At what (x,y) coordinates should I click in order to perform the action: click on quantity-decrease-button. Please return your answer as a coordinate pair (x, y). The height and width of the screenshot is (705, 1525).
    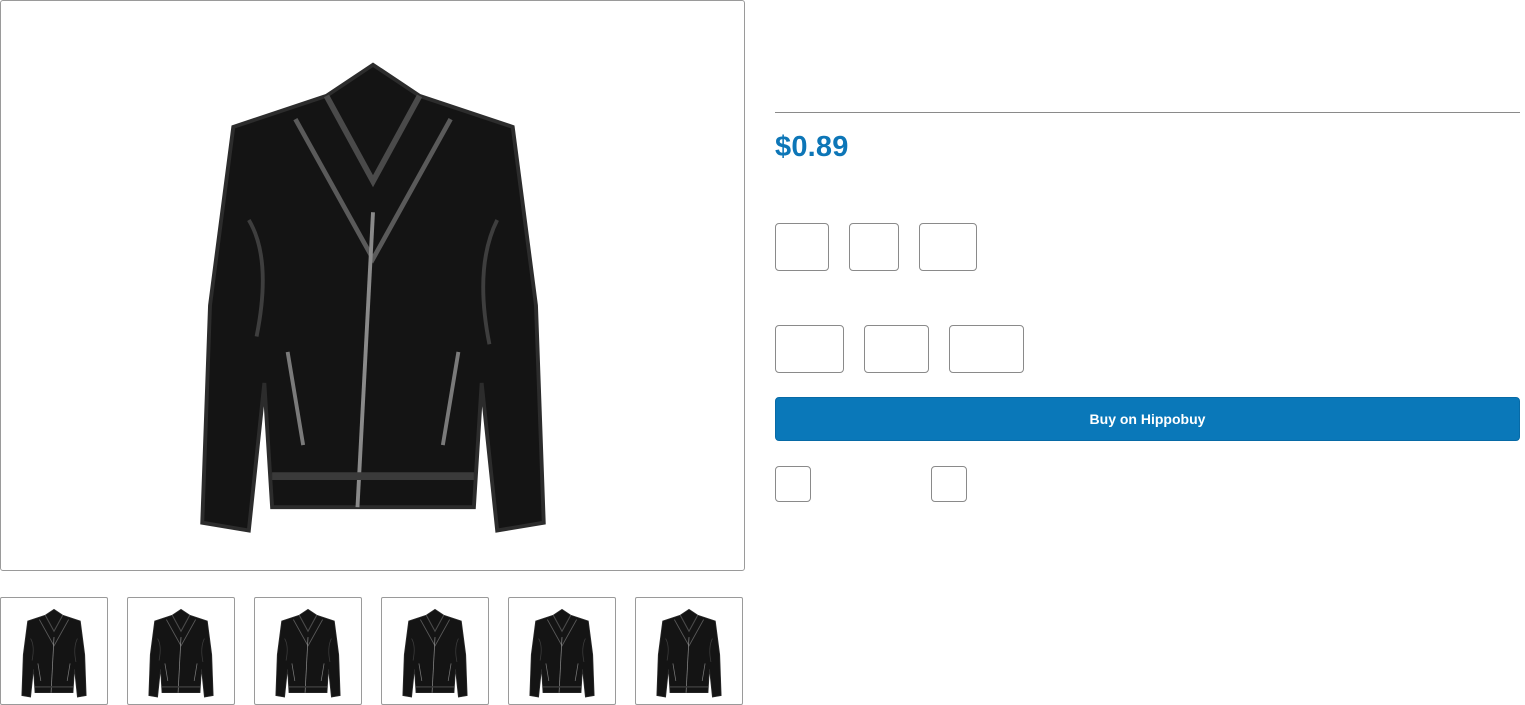
    Looking at the image, I should click on (793, 484).